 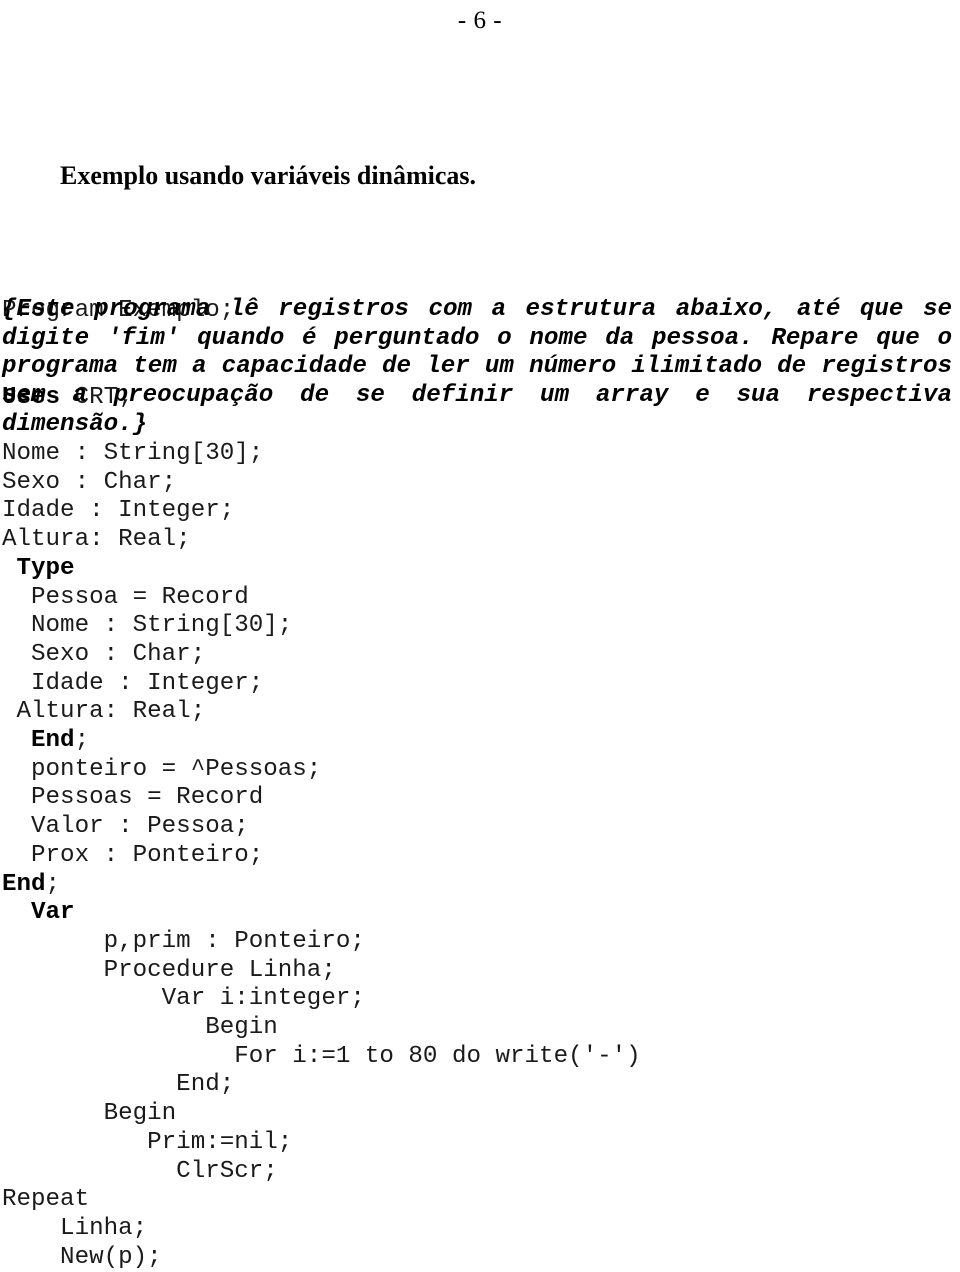 I want to click on code-line: ponteiro = ^Pessoas;, so click(x=162, y=769).